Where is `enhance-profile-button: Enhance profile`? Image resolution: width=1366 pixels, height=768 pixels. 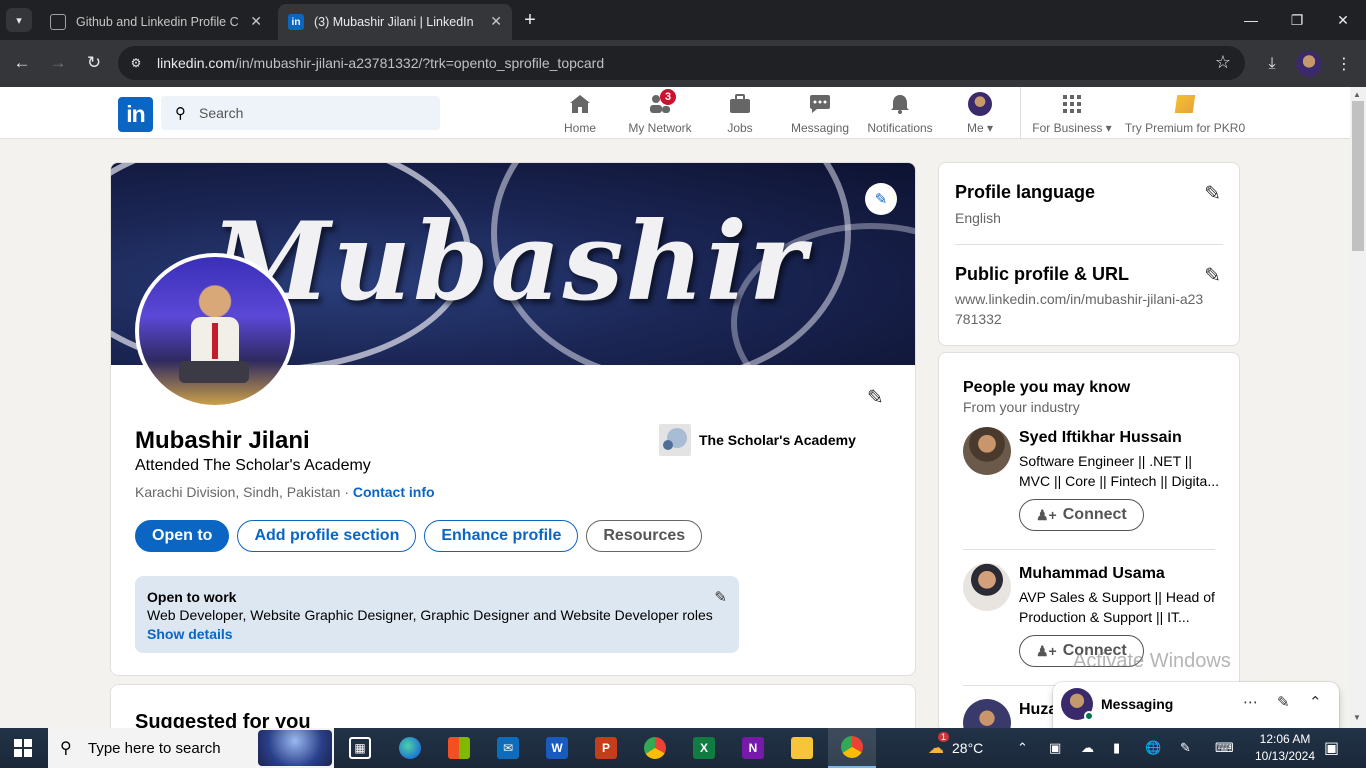 enhance-profile-button: Enhance profile is located at coordinates (501, 536).